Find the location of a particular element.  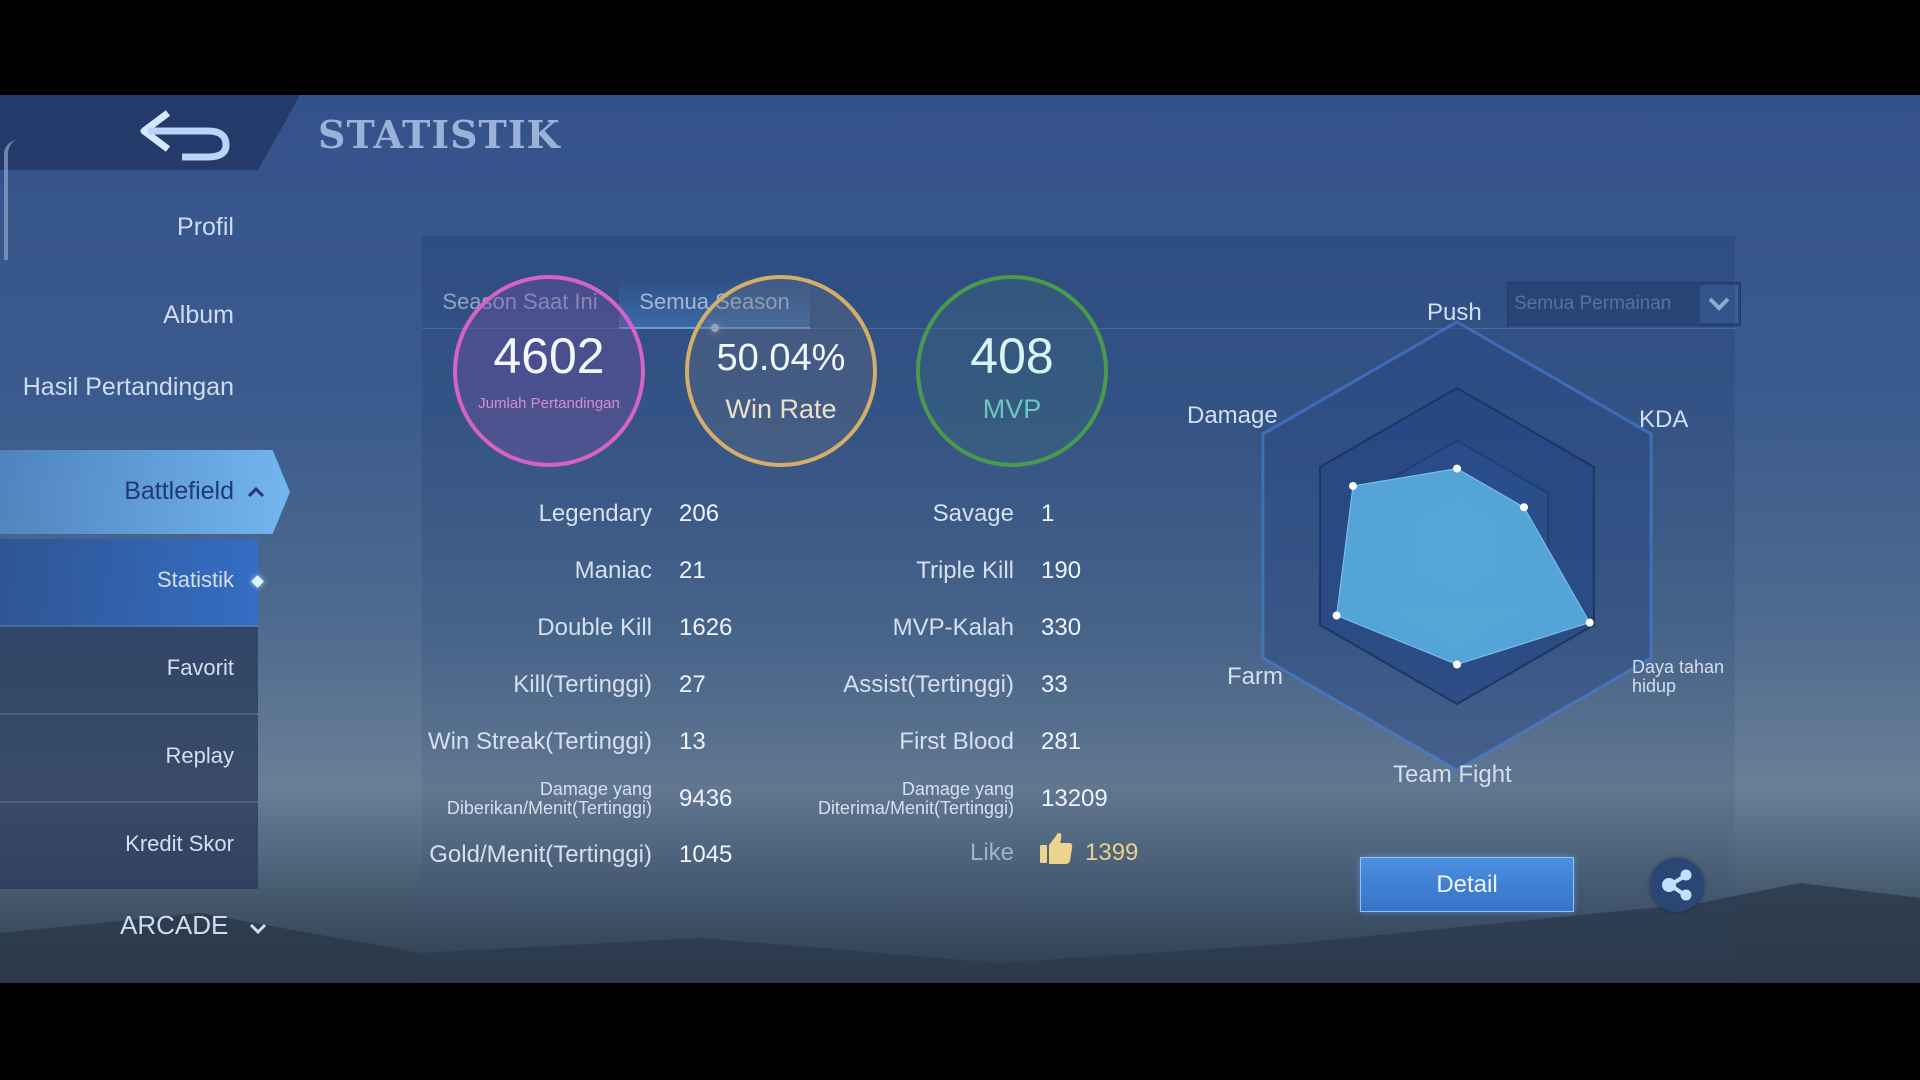

active-indicator-icon is located at coordinates (257, 581).